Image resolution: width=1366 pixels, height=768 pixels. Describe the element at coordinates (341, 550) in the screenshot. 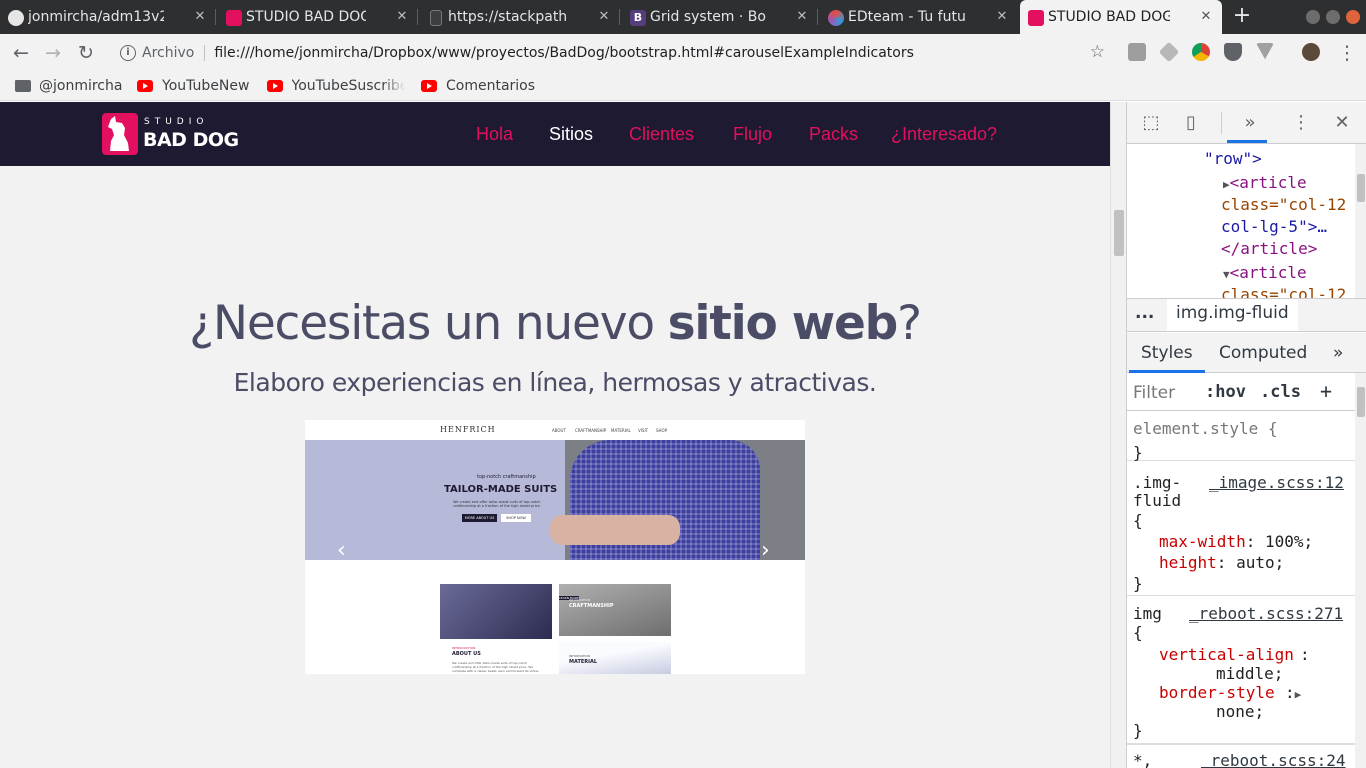

I see `carousel-prev-icon: ‹` at that location.